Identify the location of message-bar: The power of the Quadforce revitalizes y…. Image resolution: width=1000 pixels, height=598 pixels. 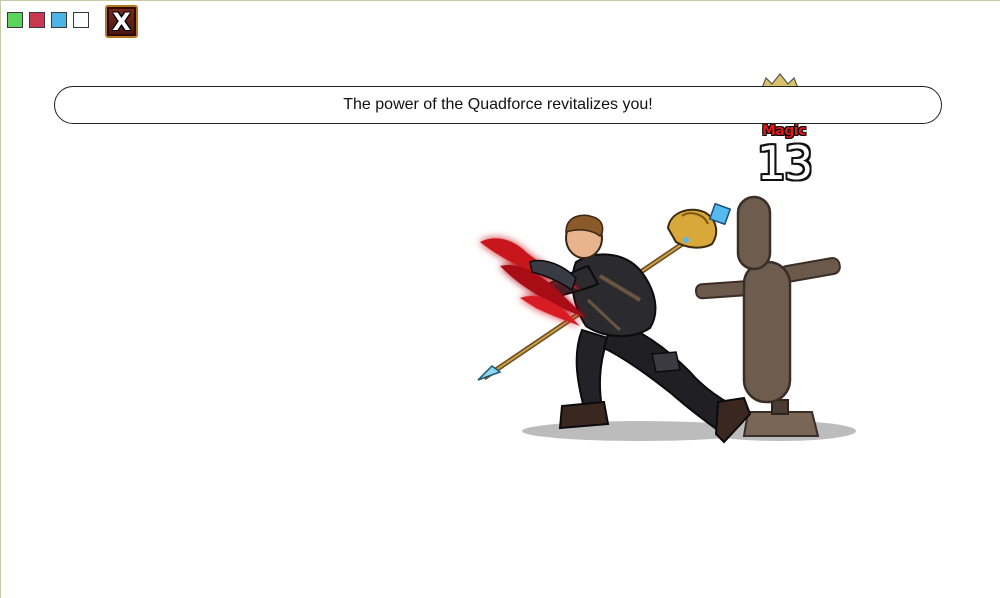
(498, 105).